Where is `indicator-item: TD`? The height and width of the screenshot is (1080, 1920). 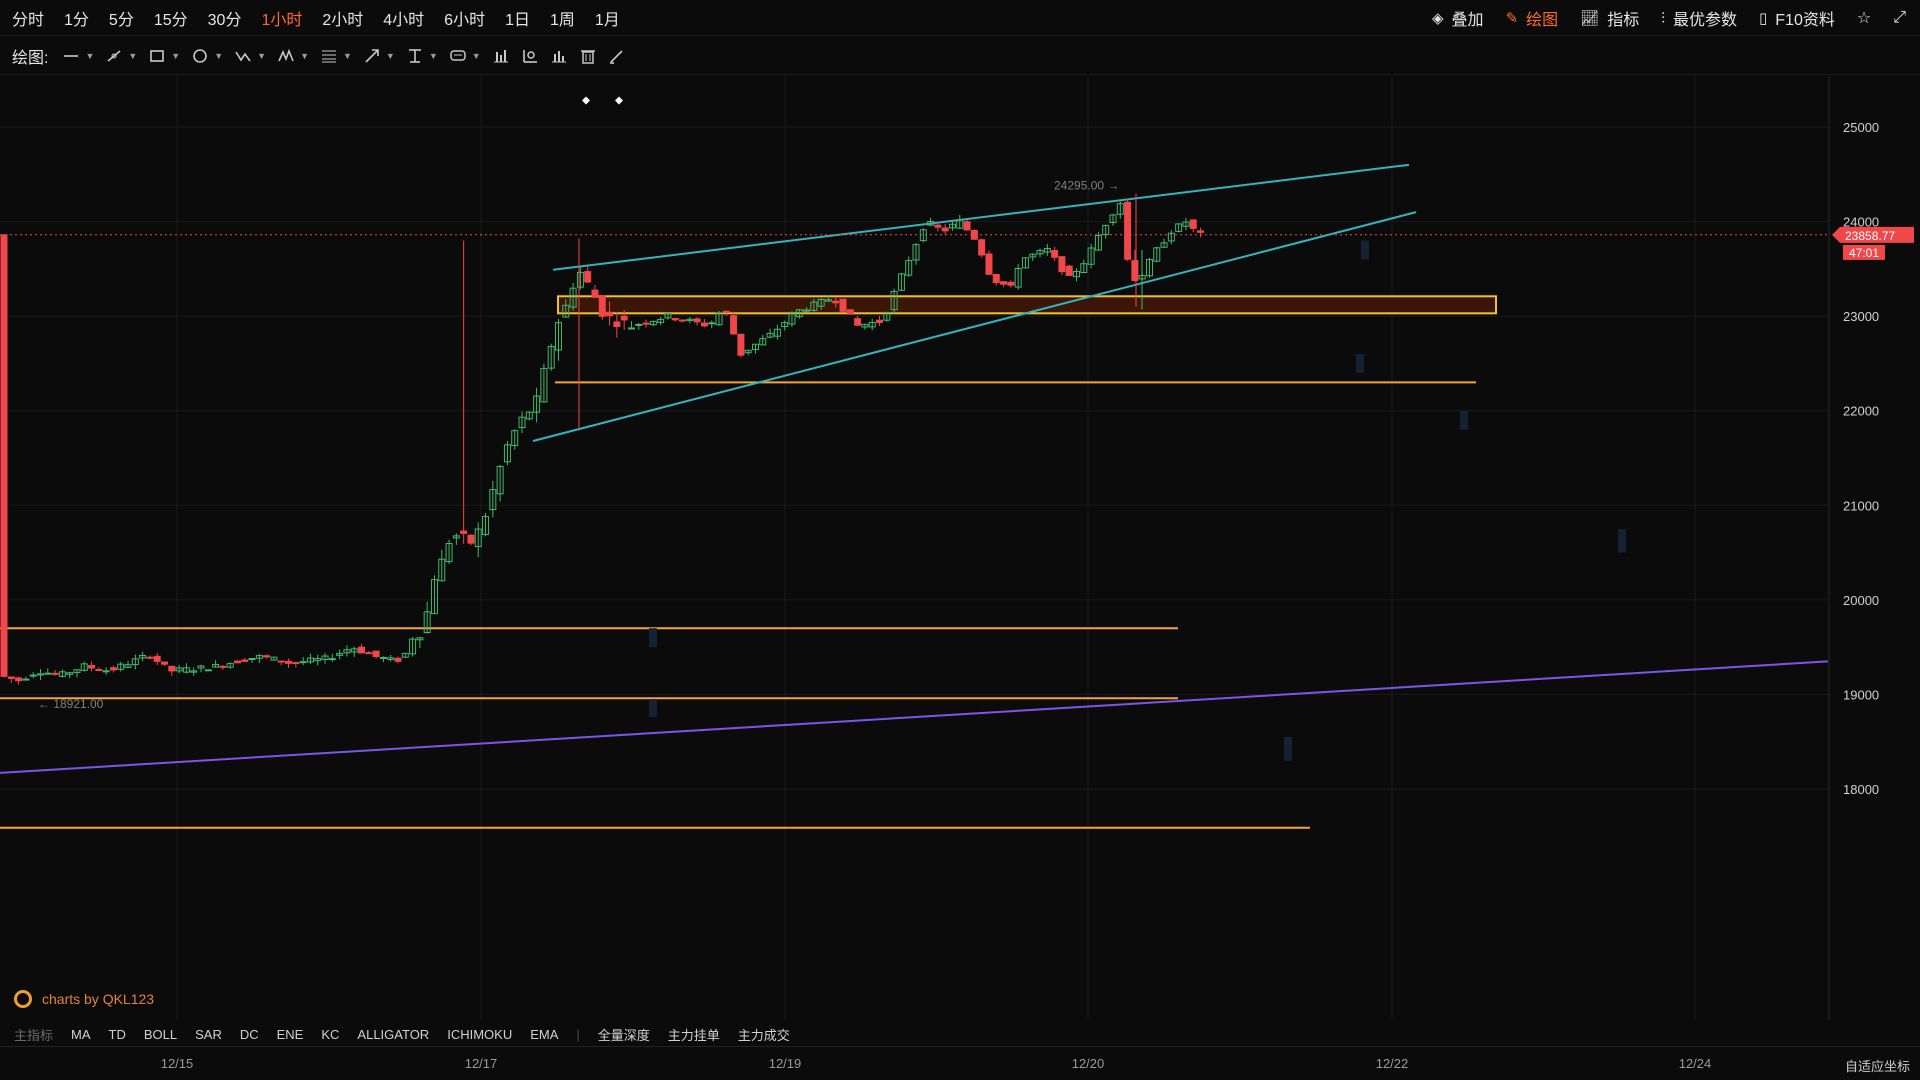 indicator-item: TD is located at coordinates (117, 1034).